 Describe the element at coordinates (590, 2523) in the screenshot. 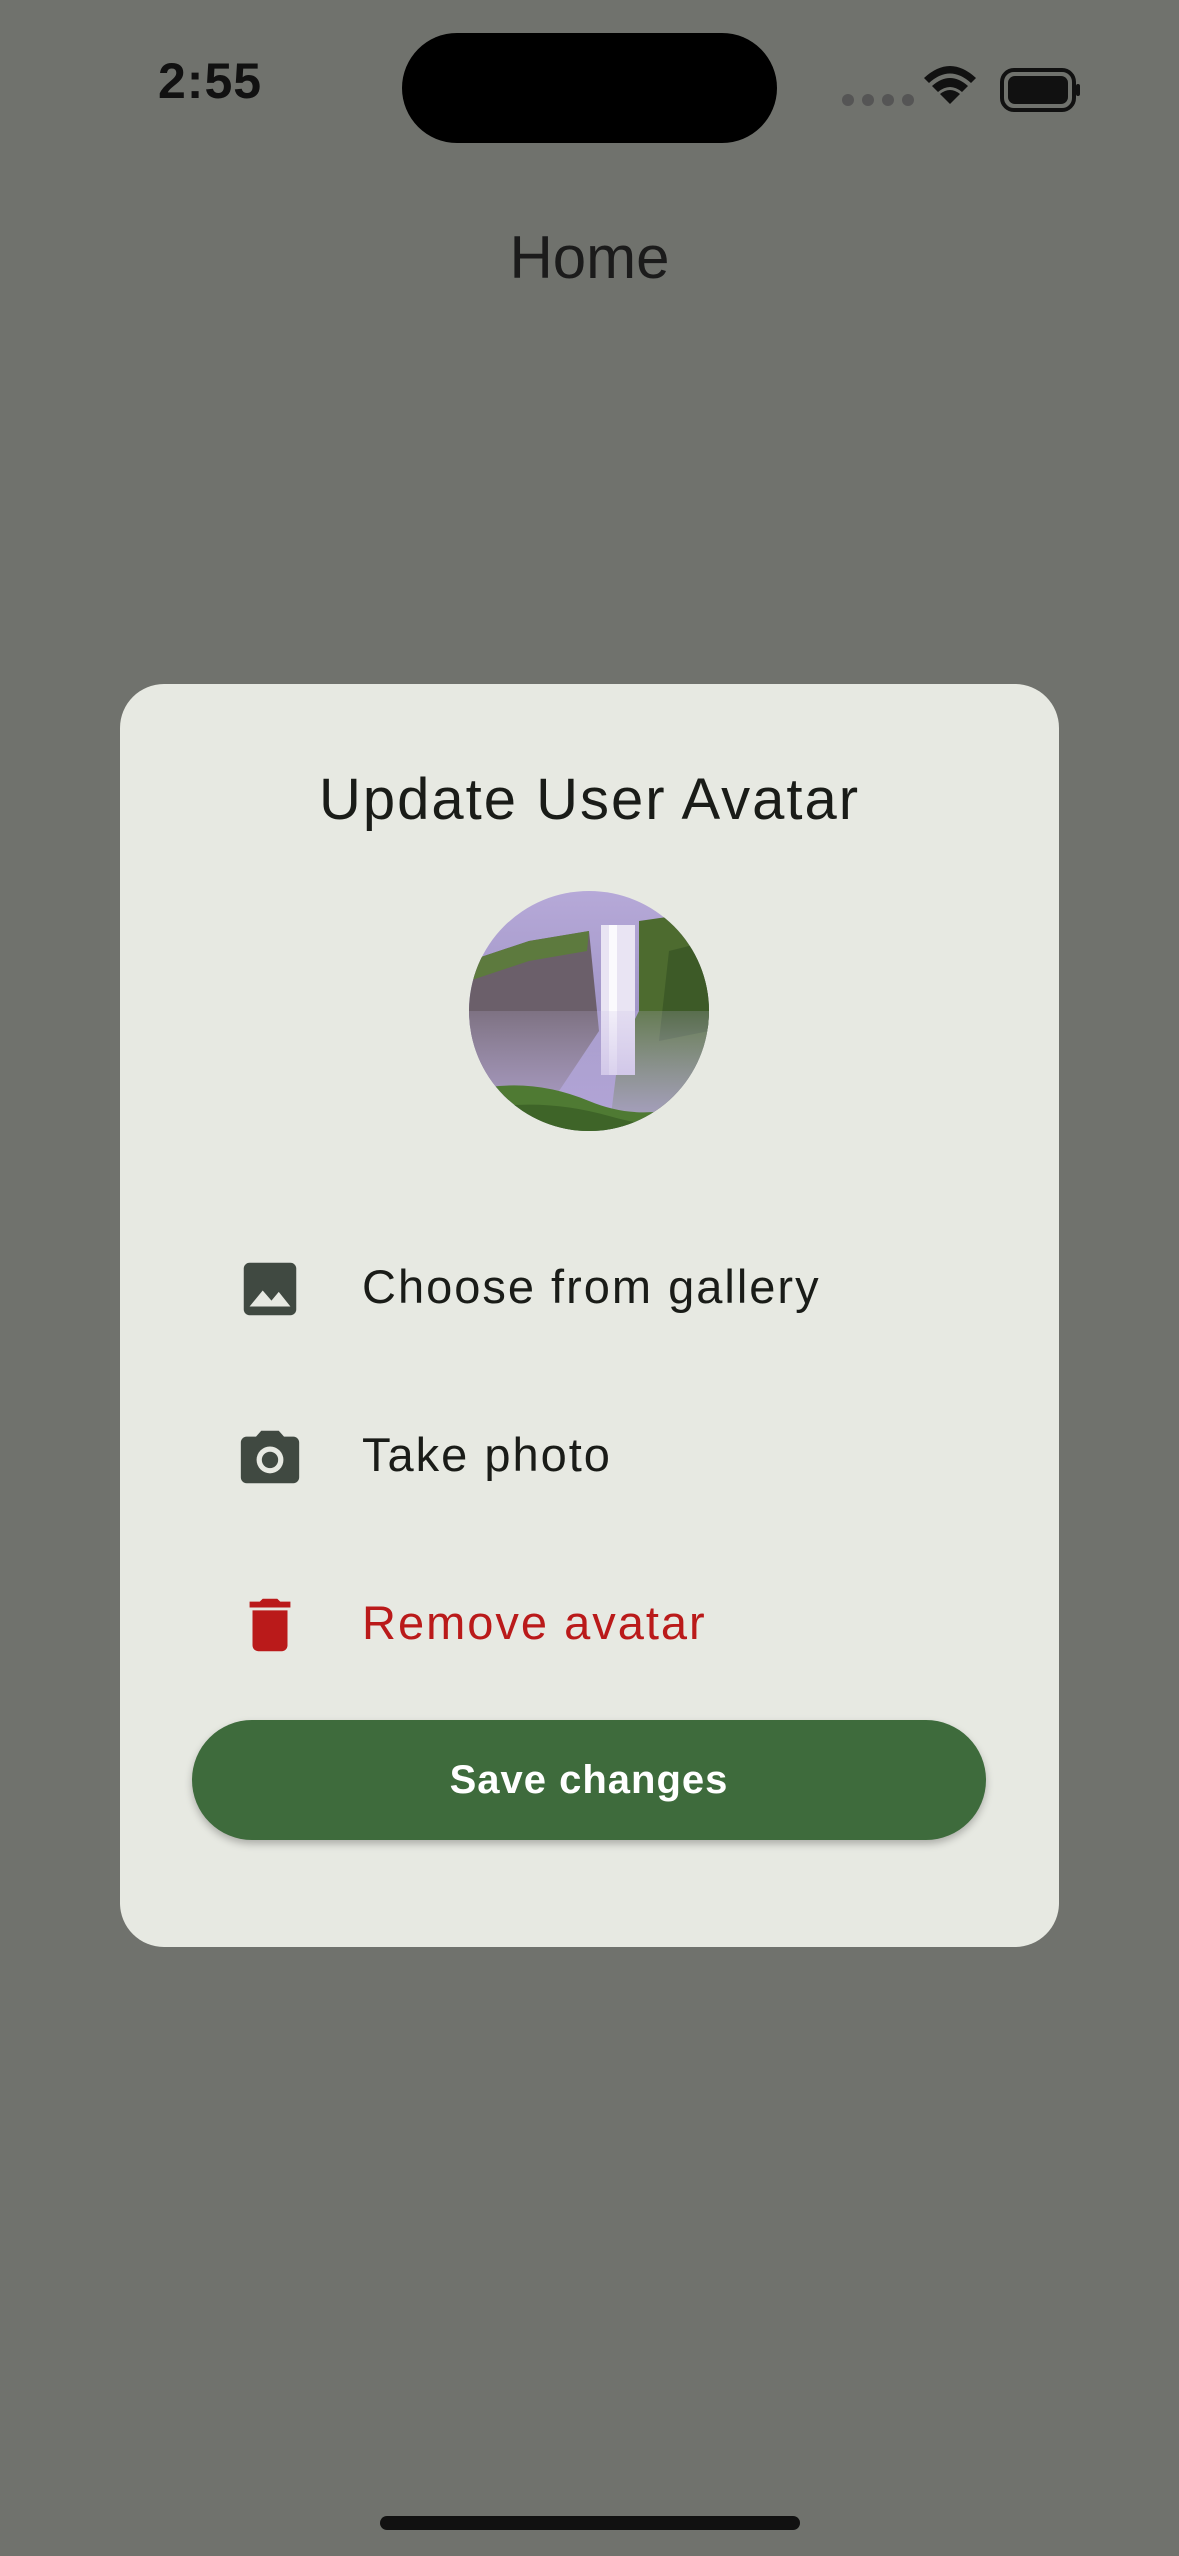

I see `home-indicator` at that location.